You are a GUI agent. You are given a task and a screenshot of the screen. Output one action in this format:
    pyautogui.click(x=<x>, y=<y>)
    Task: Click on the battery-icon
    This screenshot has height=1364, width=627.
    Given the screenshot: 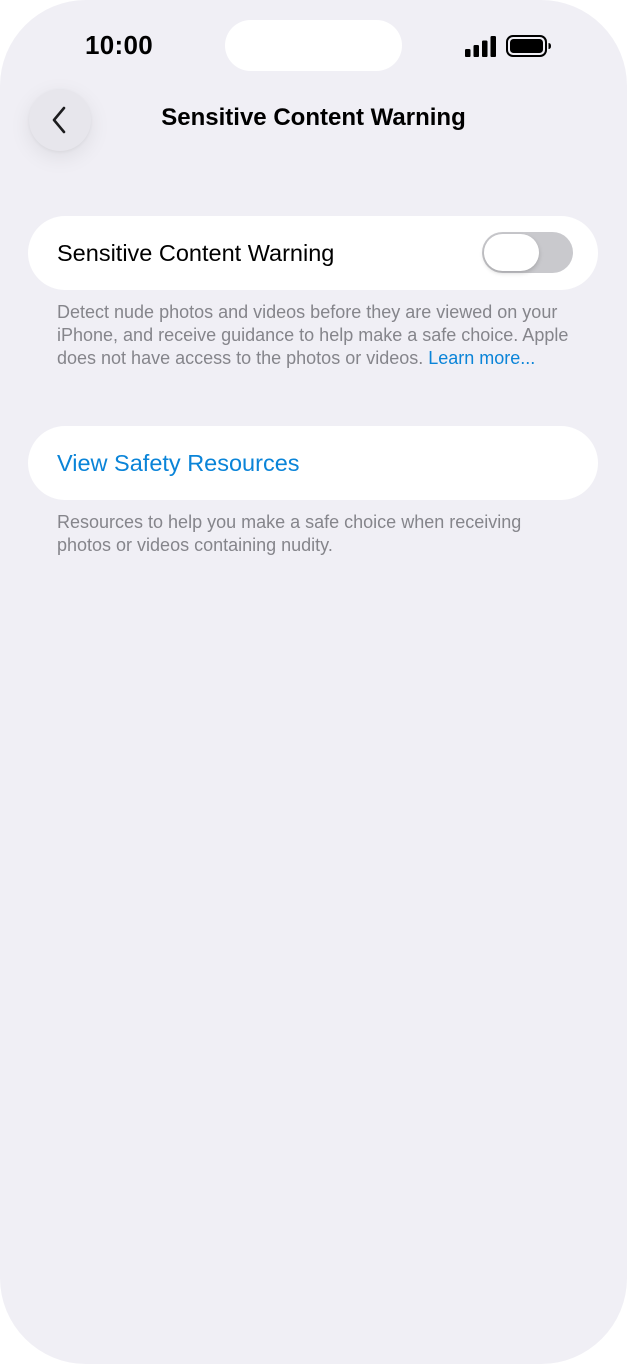 What is the action you would take?
    pyautogui.click(x=528, y=46)
    